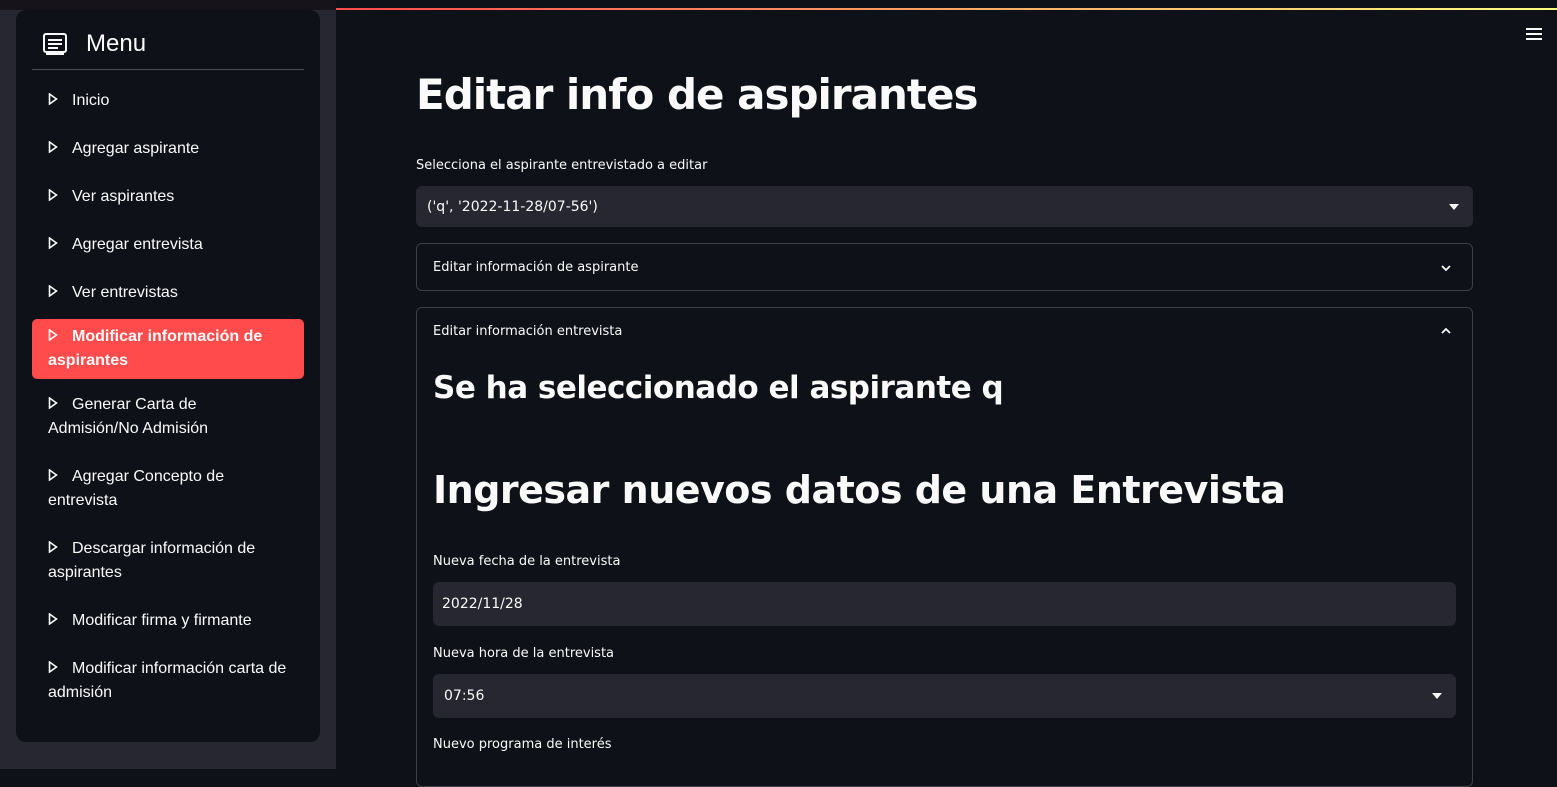  I want to click on nav-item-modificar-carta: Modificar información carta de admisión, so click(168, 681).